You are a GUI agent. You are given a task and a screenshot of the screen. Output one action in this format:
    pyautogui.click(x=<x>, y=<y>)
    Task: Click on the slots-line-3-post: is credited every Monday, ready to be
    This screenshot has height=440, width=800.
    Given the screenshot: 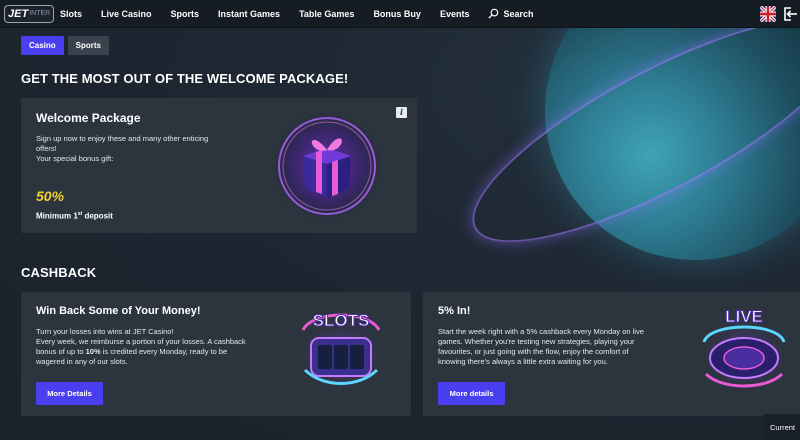 What is the action you would take?
    pyautogui.click(x=164, y=351)
    